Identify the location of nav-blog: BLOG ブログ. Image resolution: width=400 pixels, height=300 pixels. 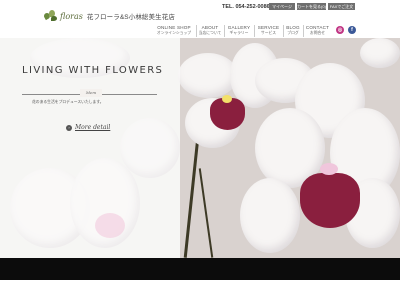
(293, 32).